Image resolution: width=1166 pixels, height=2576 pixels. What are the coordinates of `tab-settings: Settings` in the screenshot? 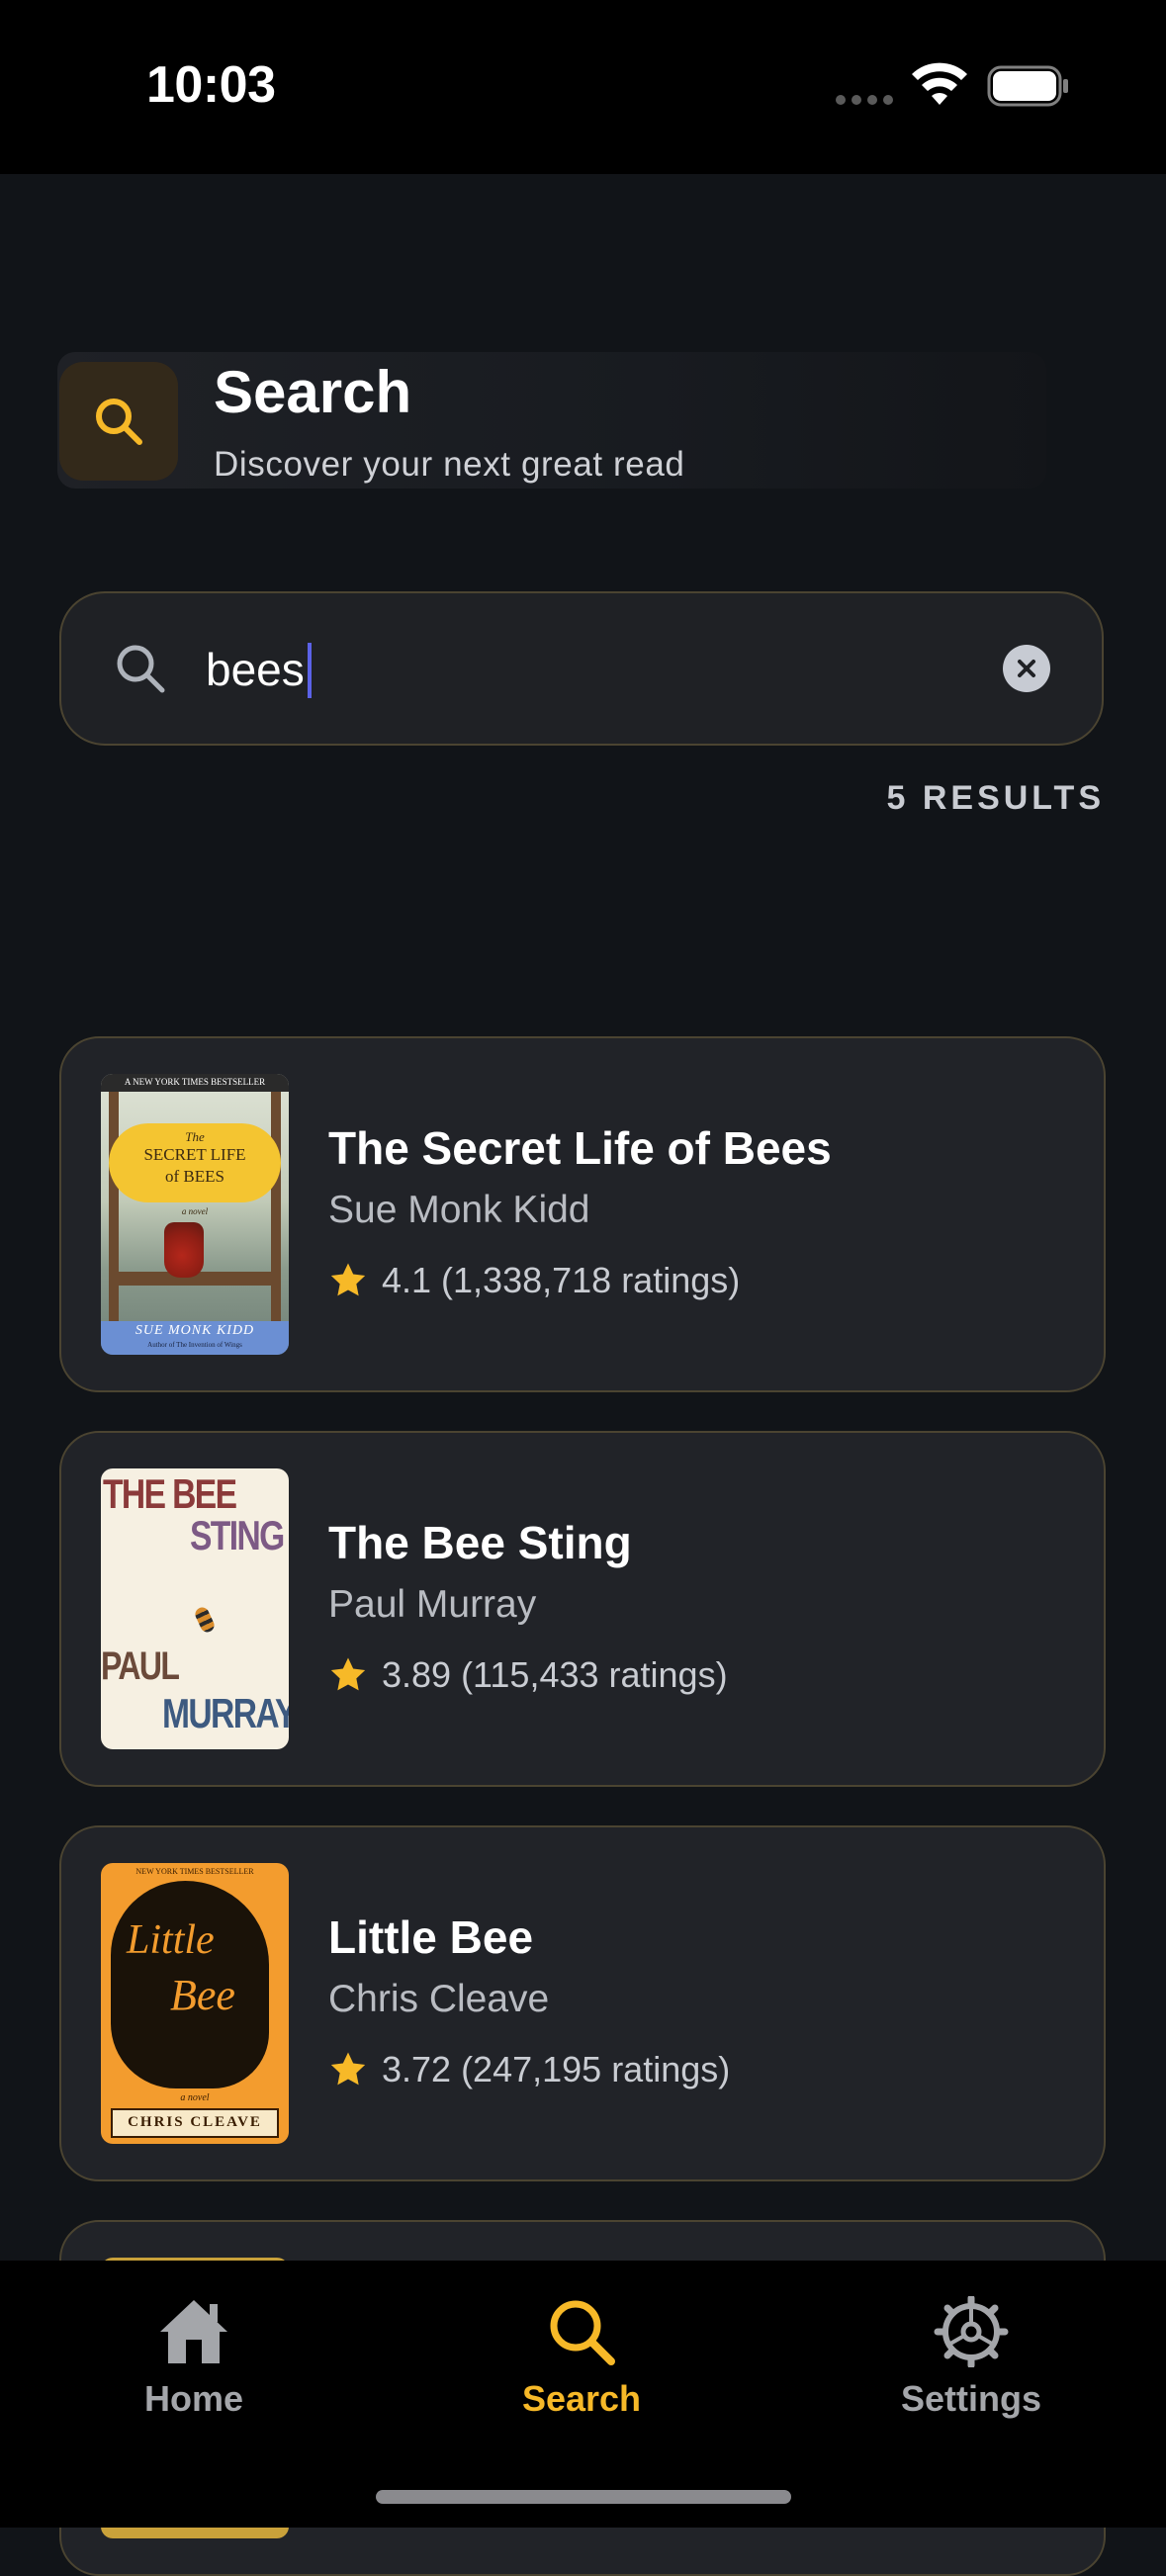 It's located at (971, 2357).